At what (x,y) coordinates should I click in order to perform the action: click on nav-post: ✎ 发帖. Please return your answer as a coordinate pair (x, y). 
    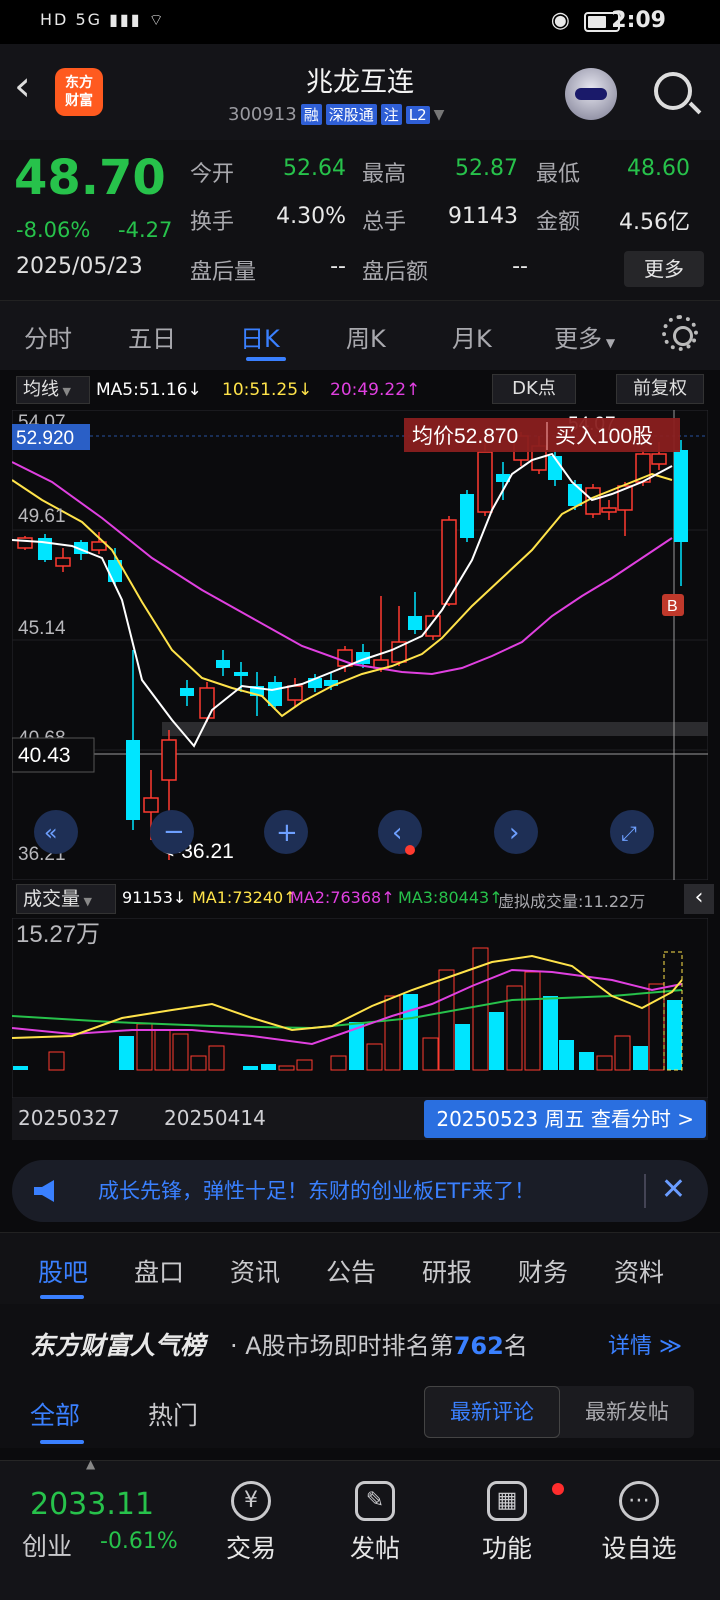
    Looking at the image, I should click on (375, 1523).